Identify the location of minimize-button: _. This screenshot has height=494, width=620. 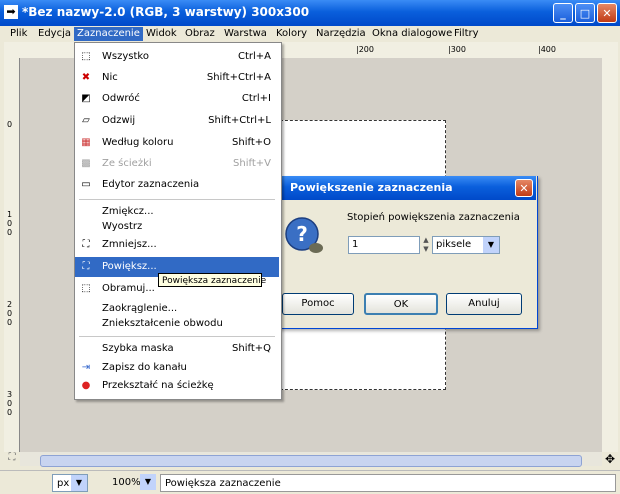
(563, 13).